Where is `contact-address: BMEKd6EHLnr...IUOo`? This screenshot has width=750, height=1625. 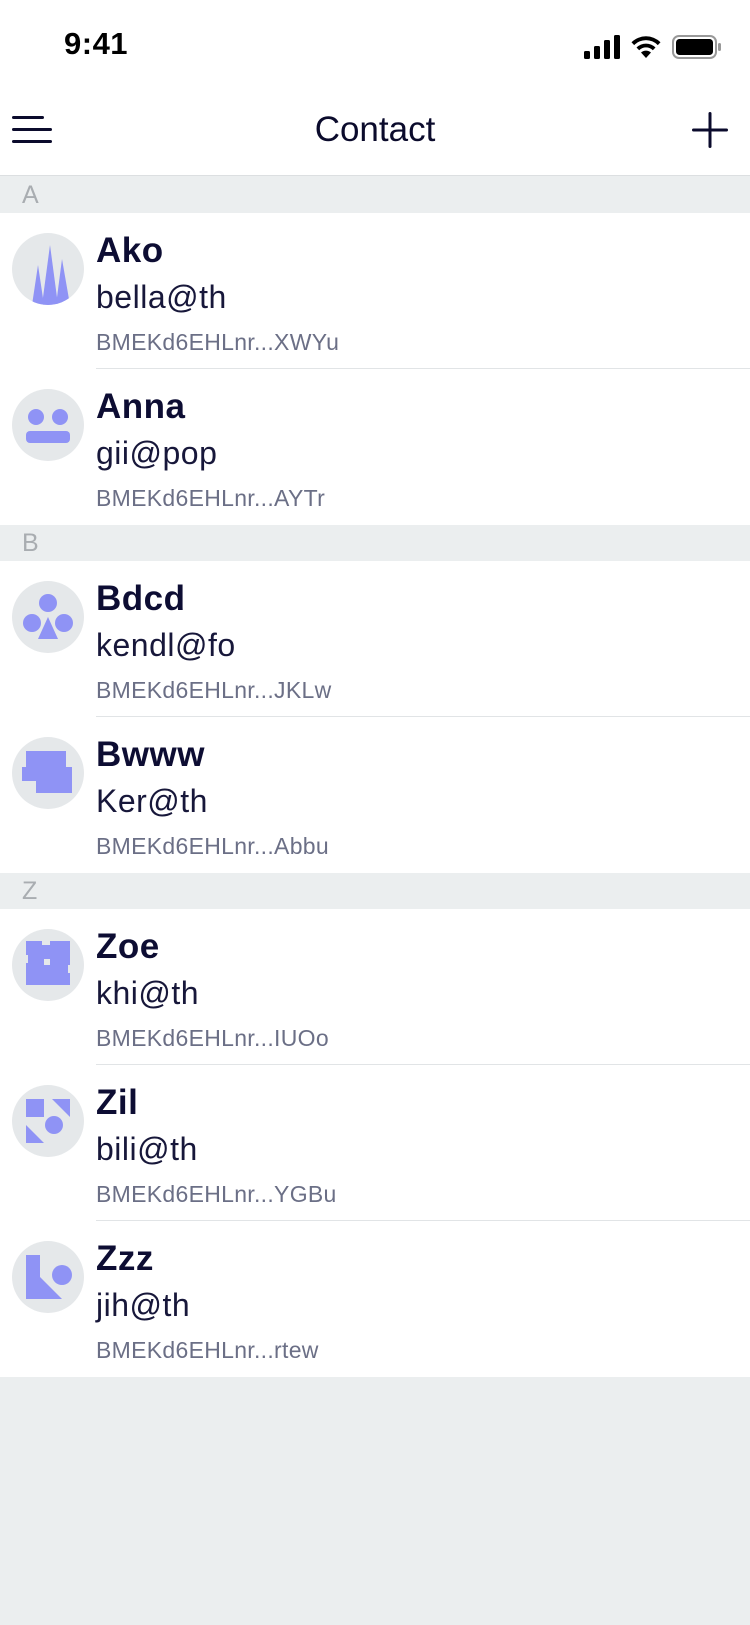 contact-address: BMEKd6EHLnr...IUOo is located at coordinates (212, 1038).